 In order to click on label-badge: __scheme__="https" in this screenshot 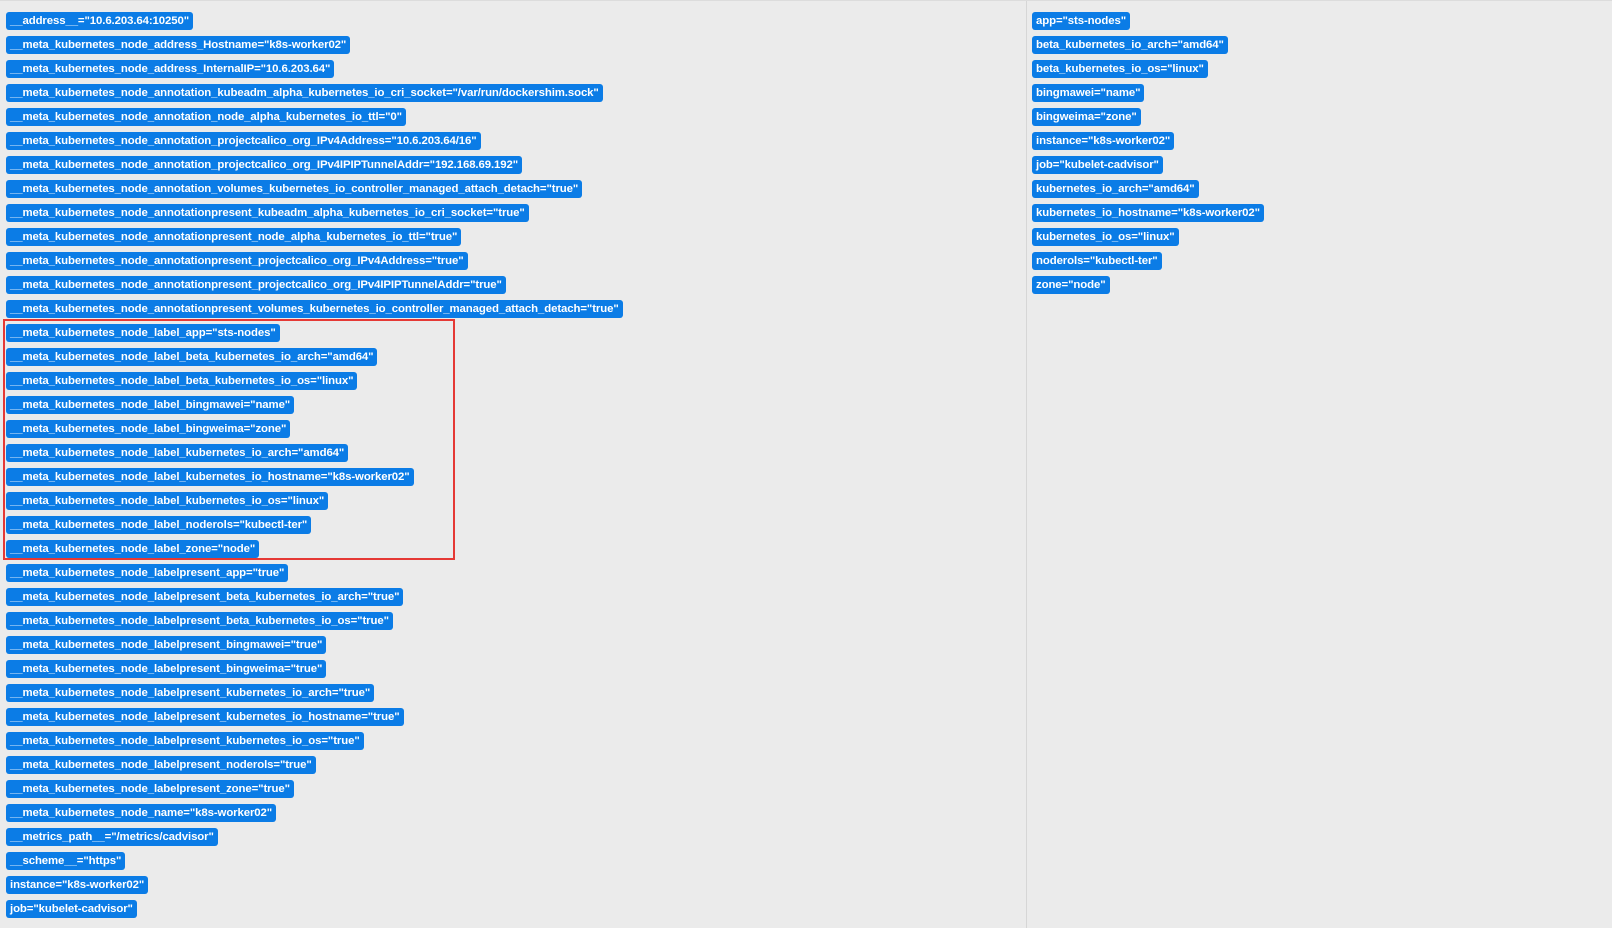, I will do `click(66, 861)`.